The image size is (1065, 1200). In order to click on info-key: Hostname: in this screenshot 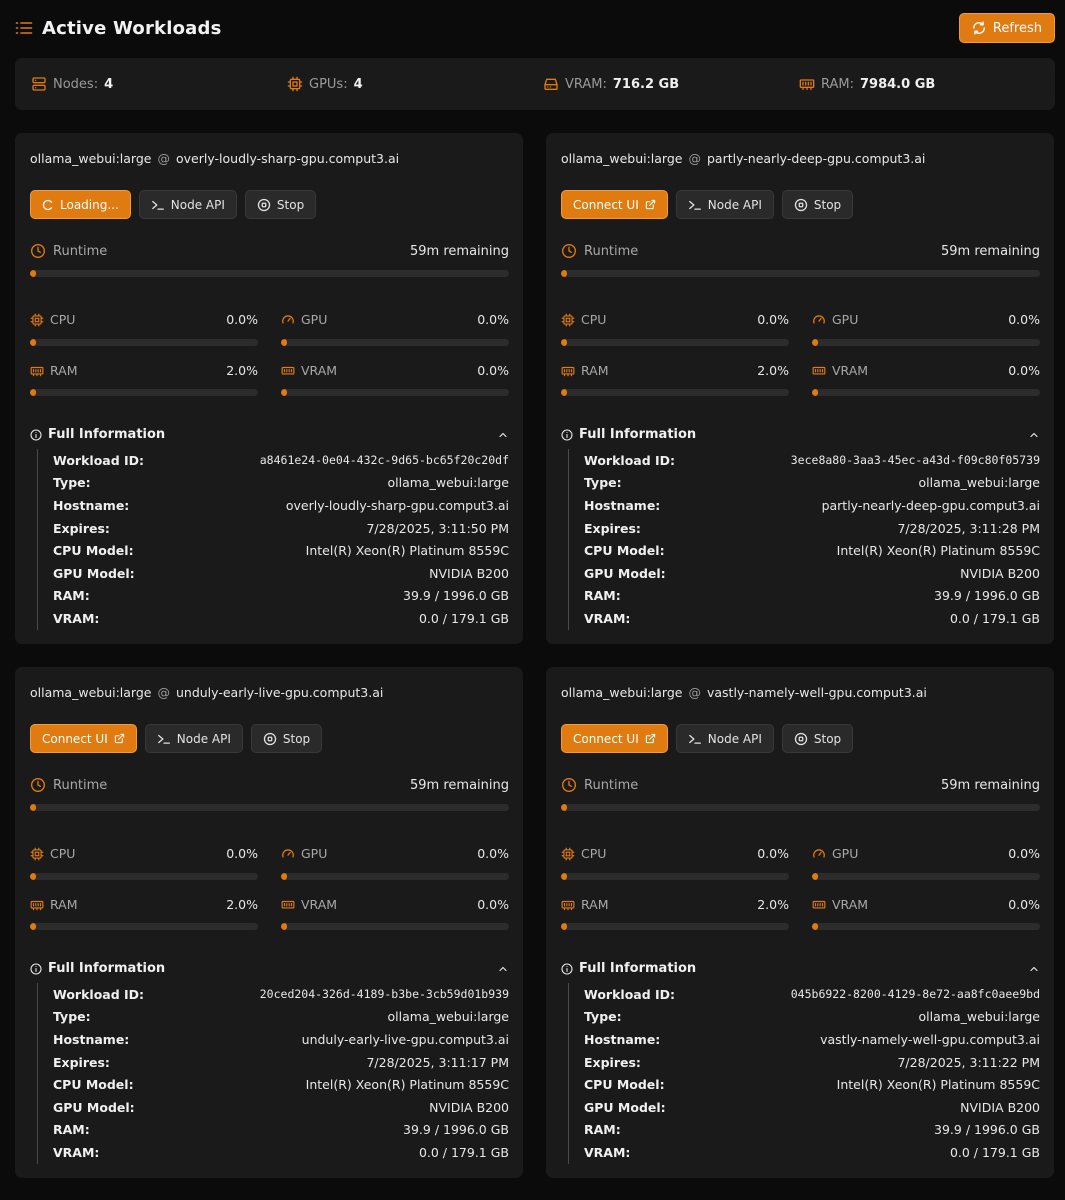, I will do `click(622, 1039)`.